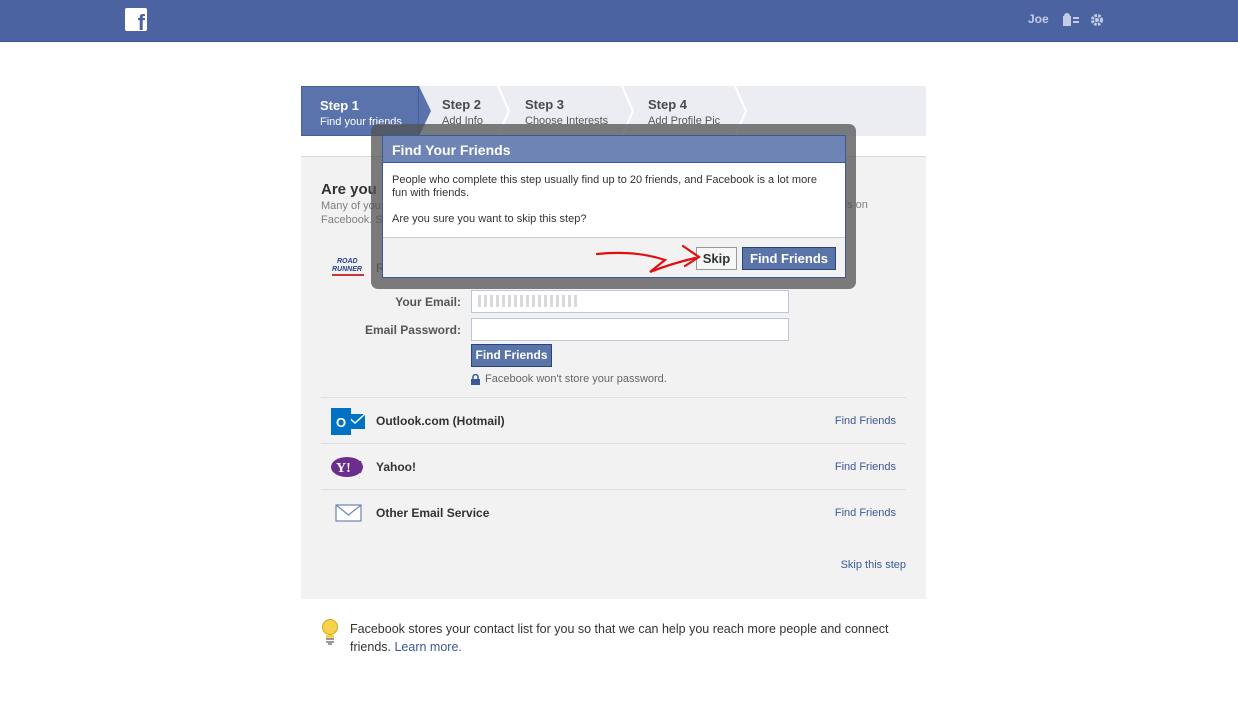  I want to click on top-bar: f Joe, so click(619, 21).